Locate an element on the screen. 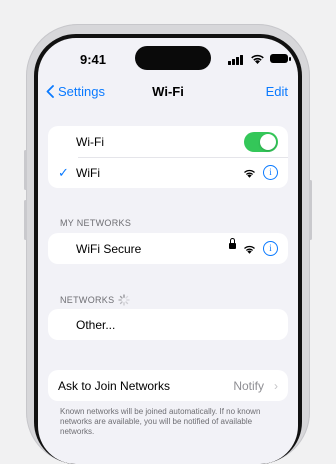 The image size is (336, 464). network-name: WiFi Secure is located at coordinates (109, 248).